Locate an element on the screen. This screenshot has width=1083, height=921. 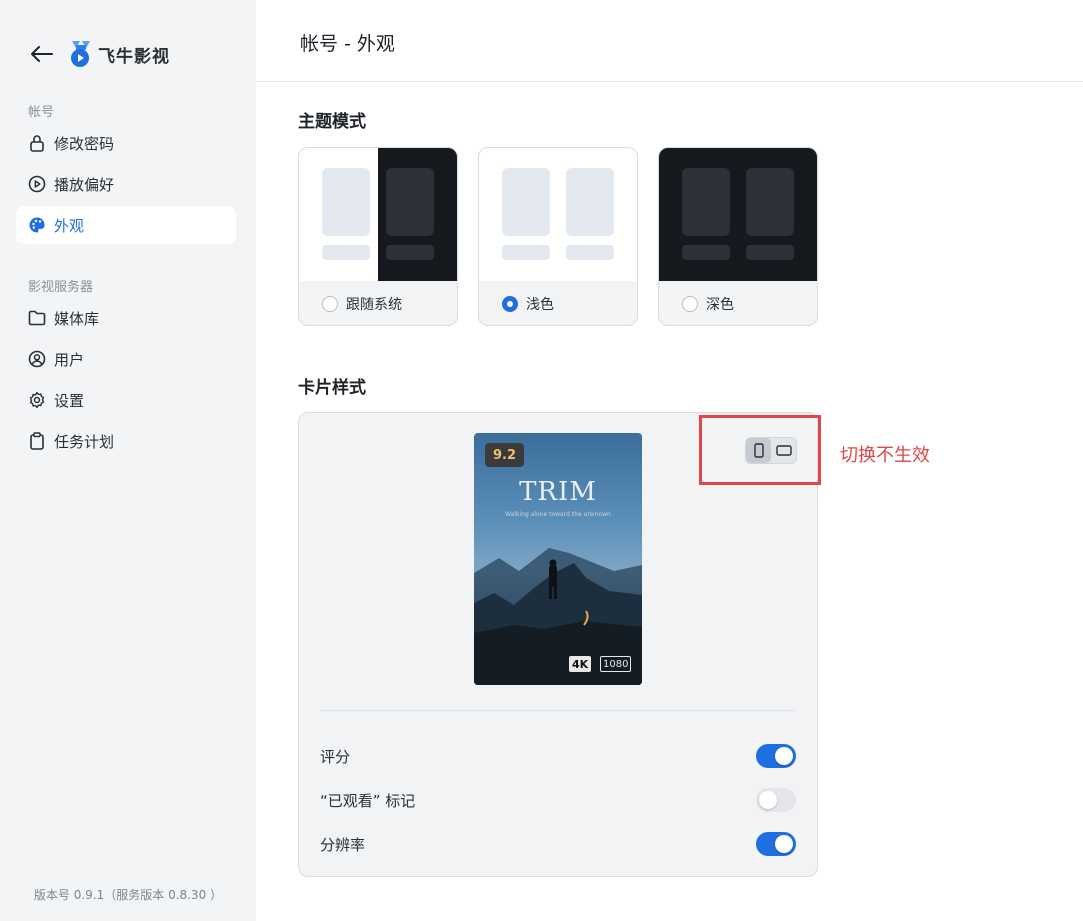
rating-badge: 9.2 is located at coordinates (504, 455).